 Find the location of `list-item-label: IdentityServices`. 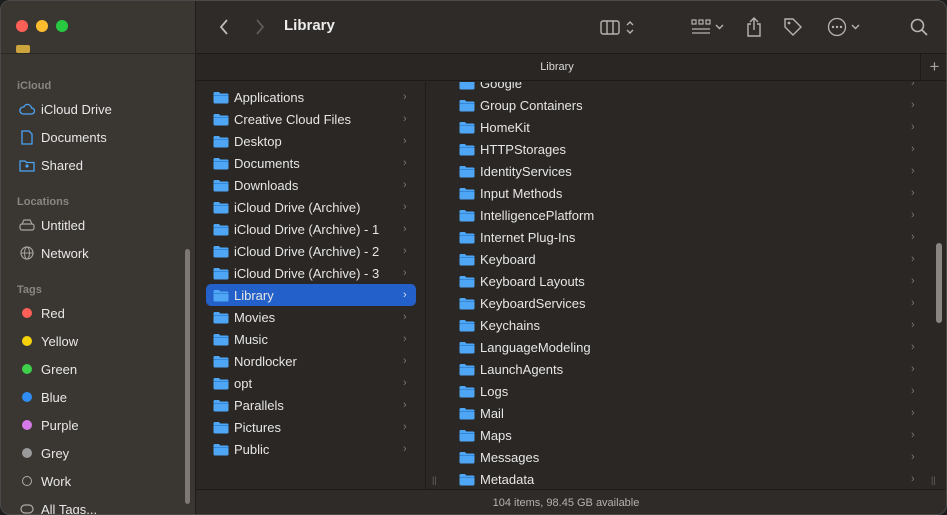

list-item-label: IdentityServices is located at coordinates (526, 171).